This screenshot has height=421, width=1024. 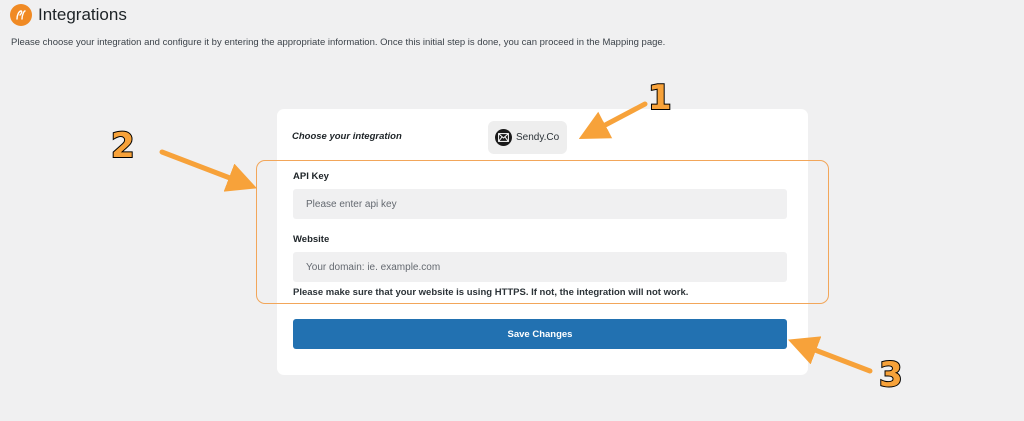 What do you see at coordinates (891, 375) in the screenshot?
I see `annotation-number-3: 3` at bounding box center [891, 375].